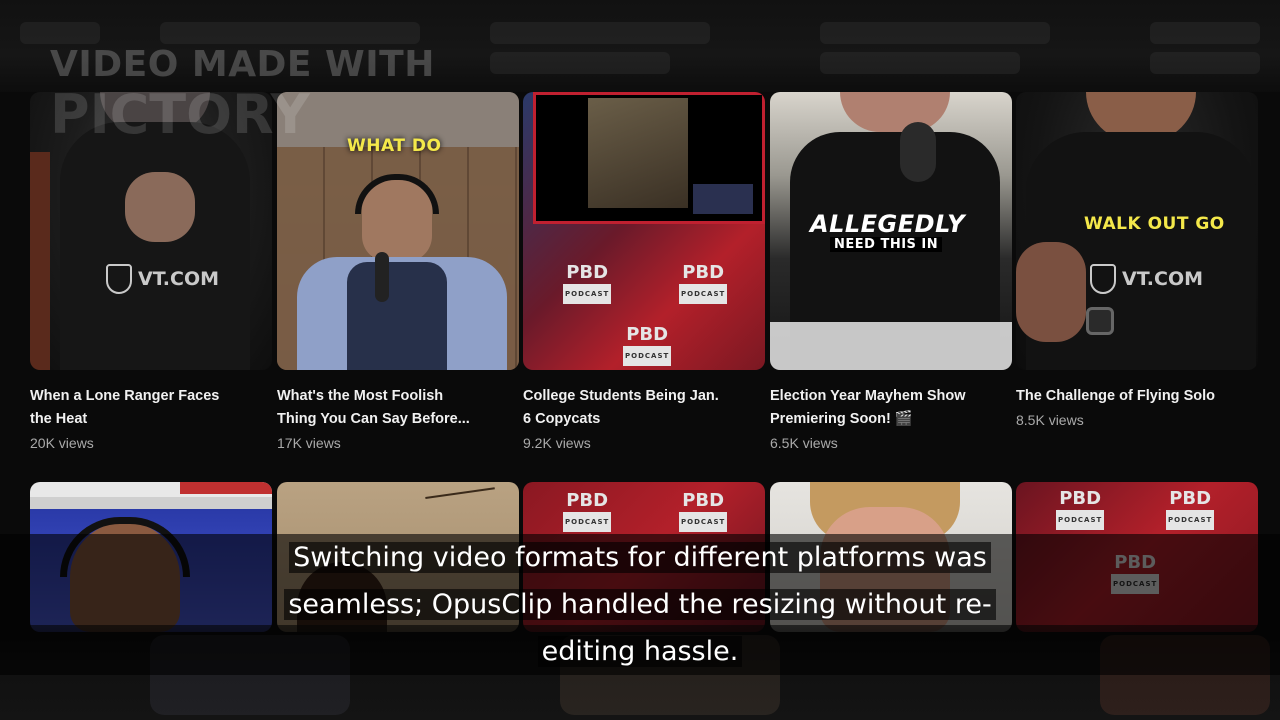  Describe the element at coordinates (888, 224) in the screenshot. I see `shirt-print: ALLEGEDLY` at that location.